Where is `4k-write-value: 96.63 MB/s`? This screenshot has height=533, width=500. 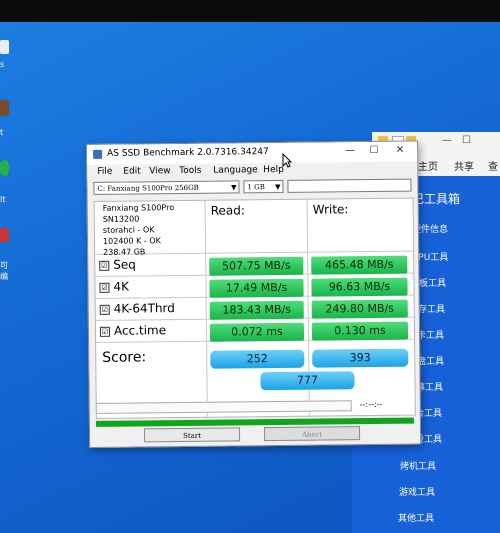
4k-write-value: 96.63 MB/s is located at coordinates (359, 287).